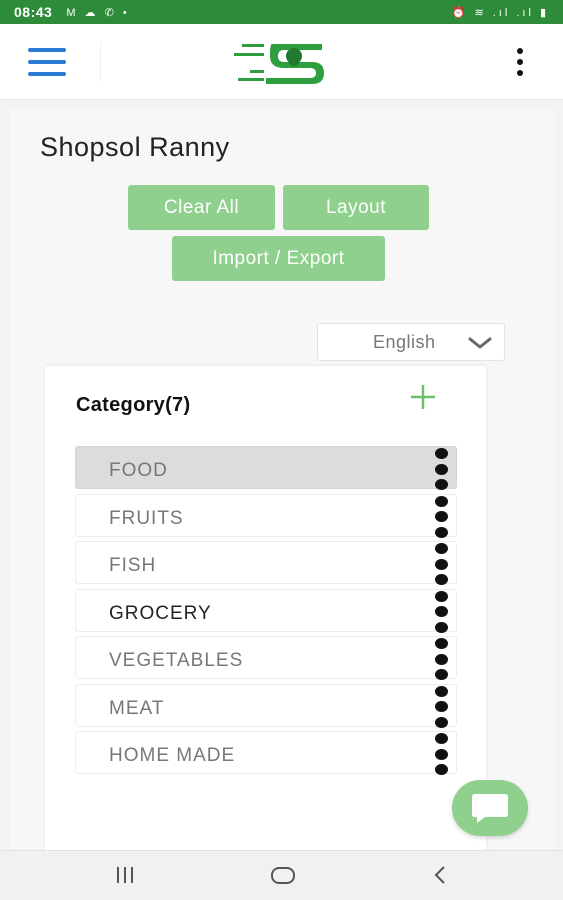 The width and height of the screenshot is (563, 900). I want to click on category-item-fruits: FRUITS, so click(266, 515).